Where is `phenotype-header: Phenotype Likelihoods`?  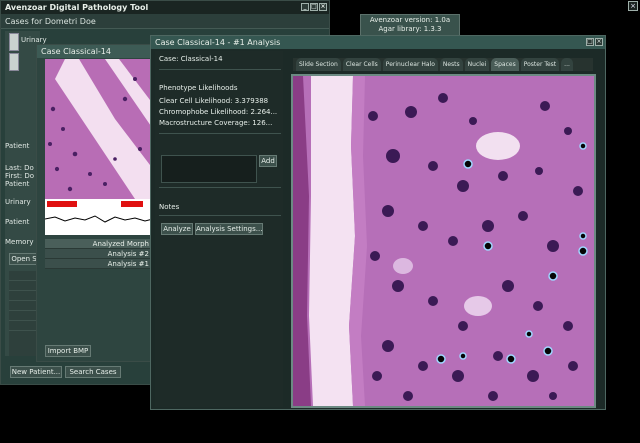
phenotype-header: Phenotype Likelihoods is located at coordinates (198, 88).